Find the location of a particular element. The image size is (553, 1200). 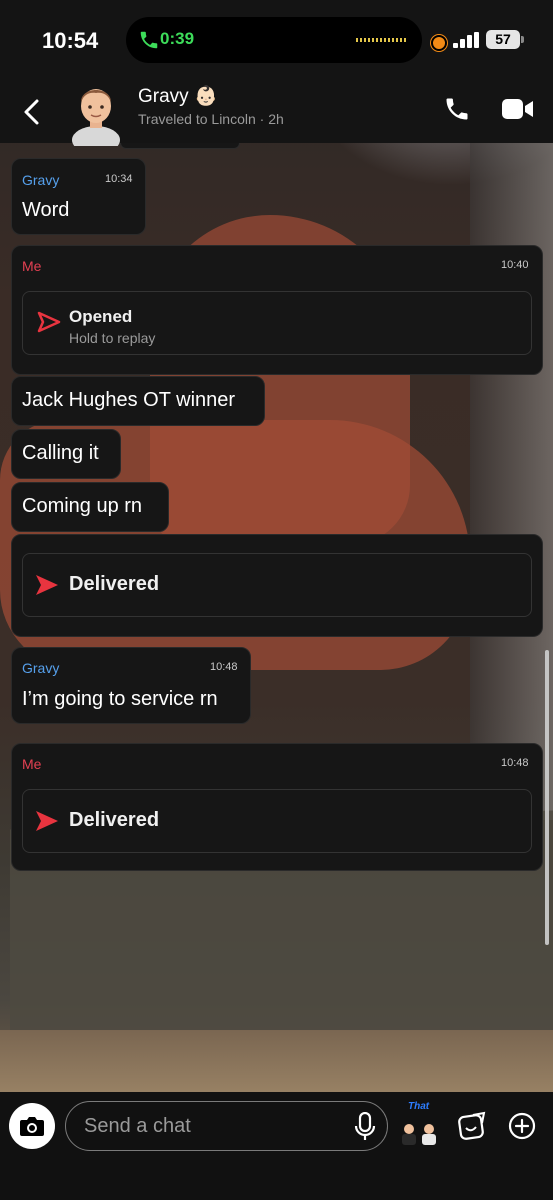

message-bubble: Coming up rn is located at coordinates (90, 507).